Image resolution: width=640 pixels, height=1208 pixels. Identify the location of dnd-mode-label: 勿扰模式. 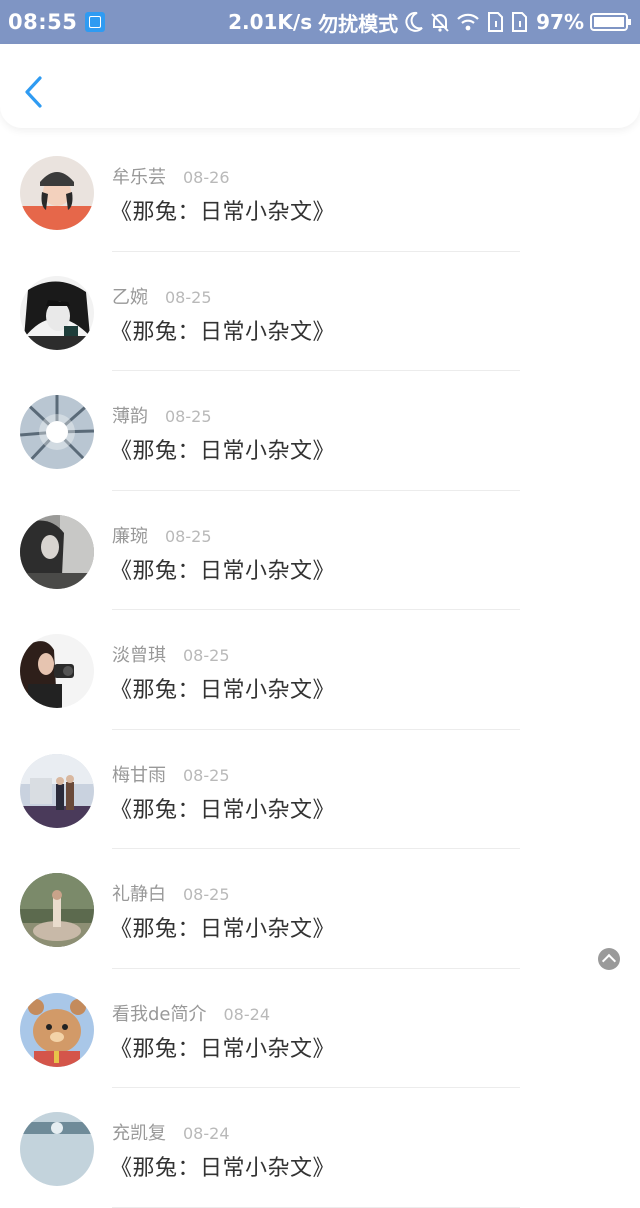
(358, 23).